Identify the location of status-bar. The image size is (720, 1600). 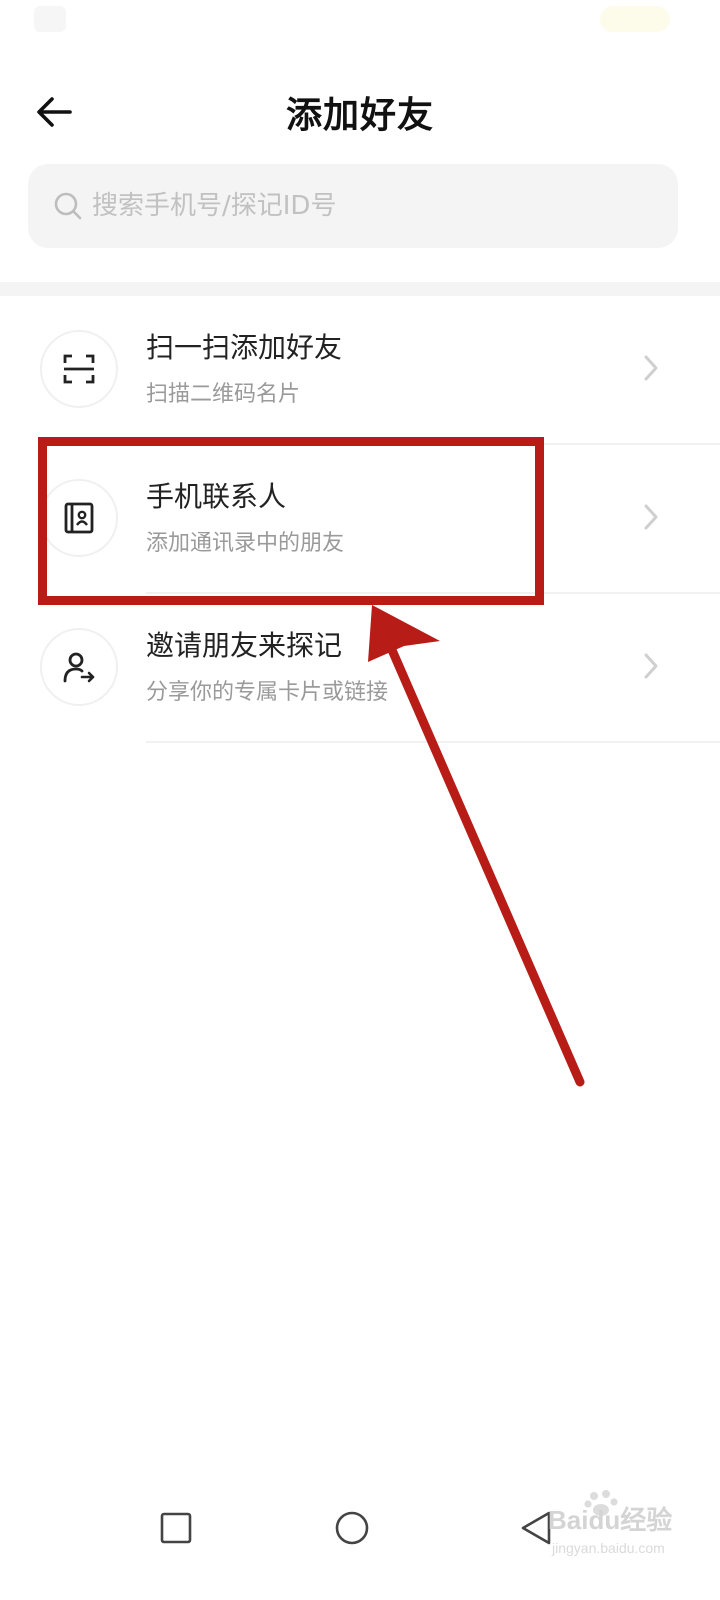
(360, 28).